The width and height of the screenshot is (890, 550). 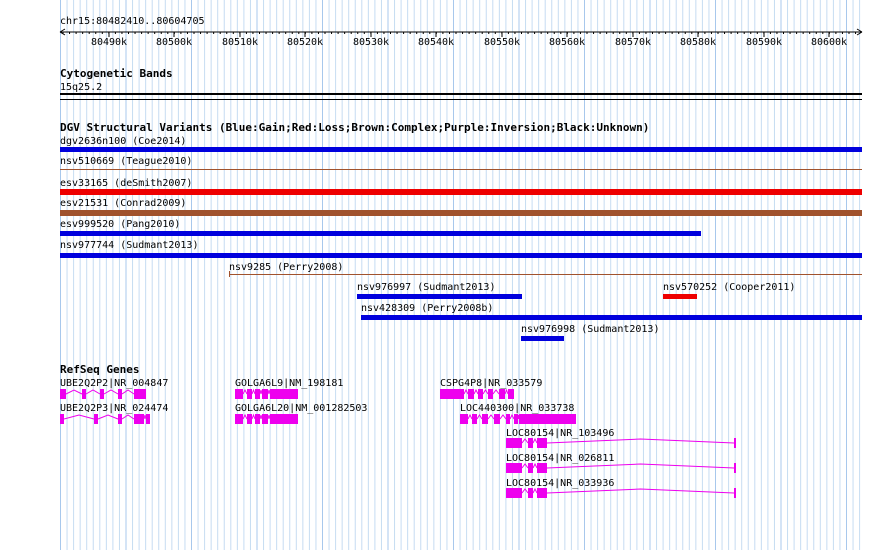 I want to click on refseq-gene: LOC80154|NR_033936, so click(x=621, y=488).